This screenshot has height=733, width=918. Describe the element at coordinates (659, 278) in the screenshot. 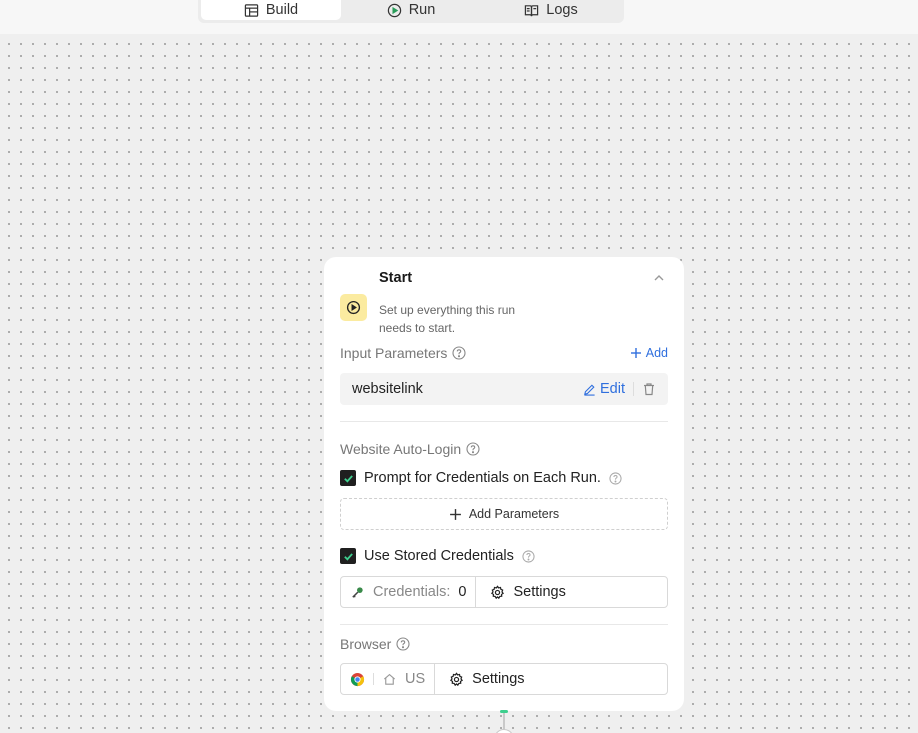

I see `chevron-up-icon` at that location.